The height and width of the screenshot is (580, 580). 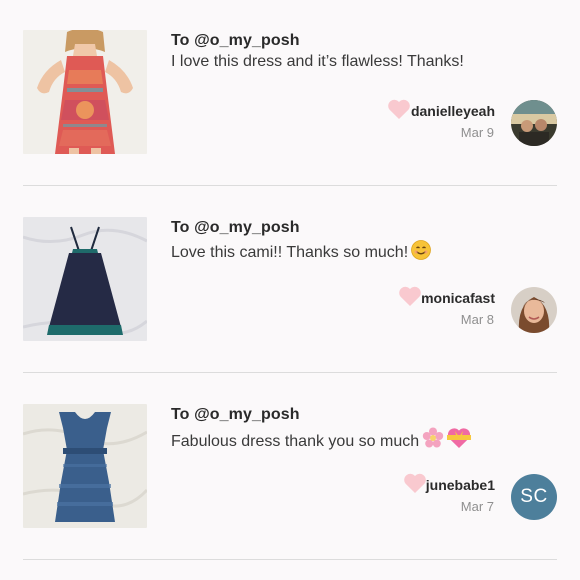 I want to click on love-note-message: Love this cami!! Thanks so much!, so click(x=301, y=251).